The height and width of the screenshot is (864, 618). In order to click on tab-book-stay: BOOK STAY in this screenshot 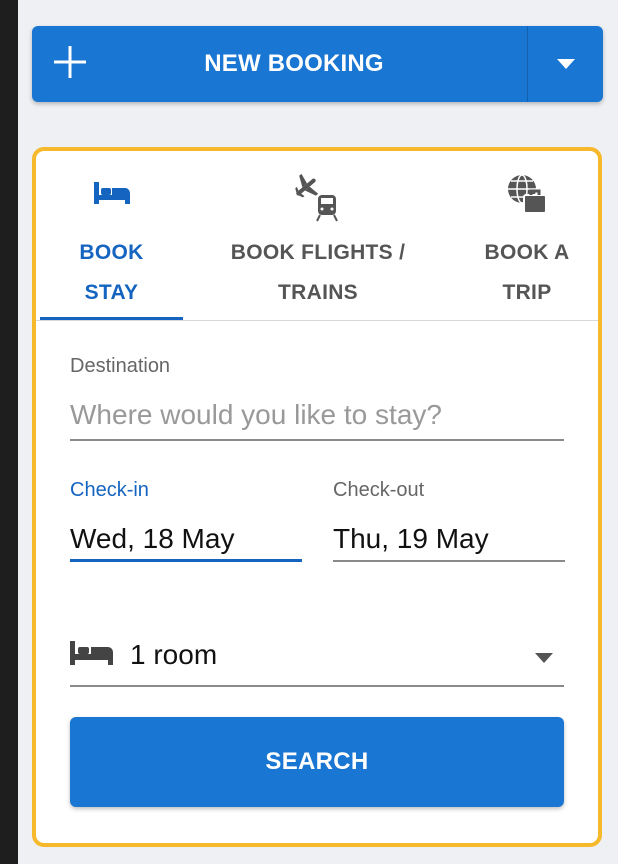, I will do `click(111, 235)`.